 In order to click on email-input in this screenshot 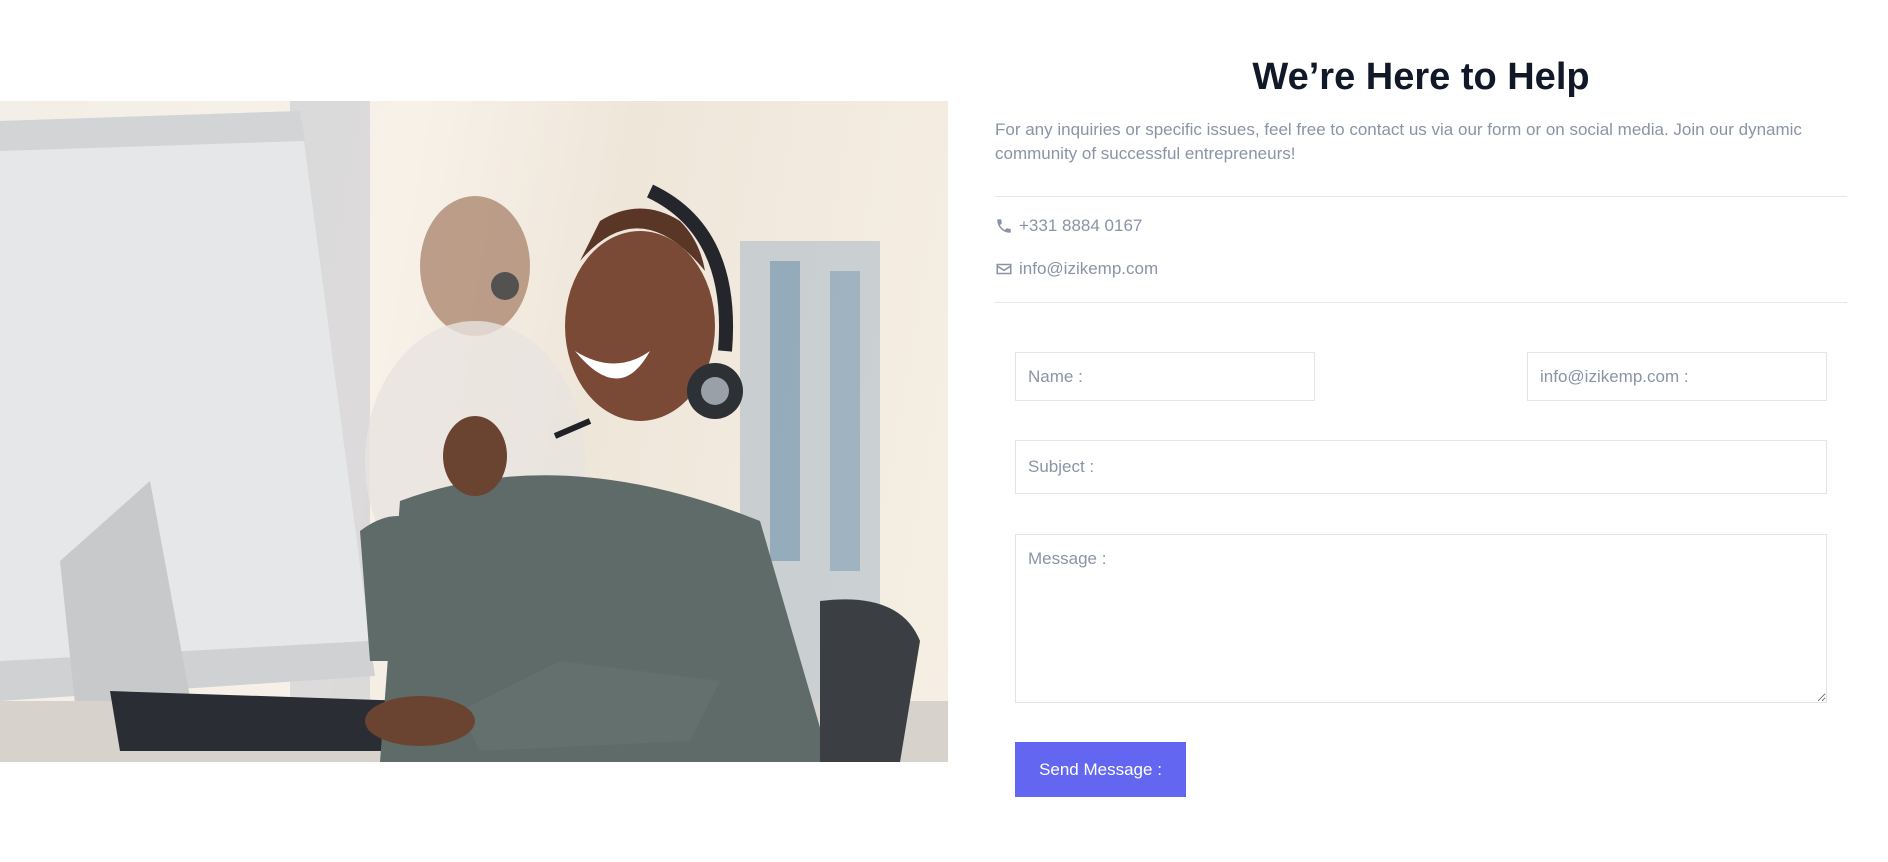, I will do `click(1677, 376)`.